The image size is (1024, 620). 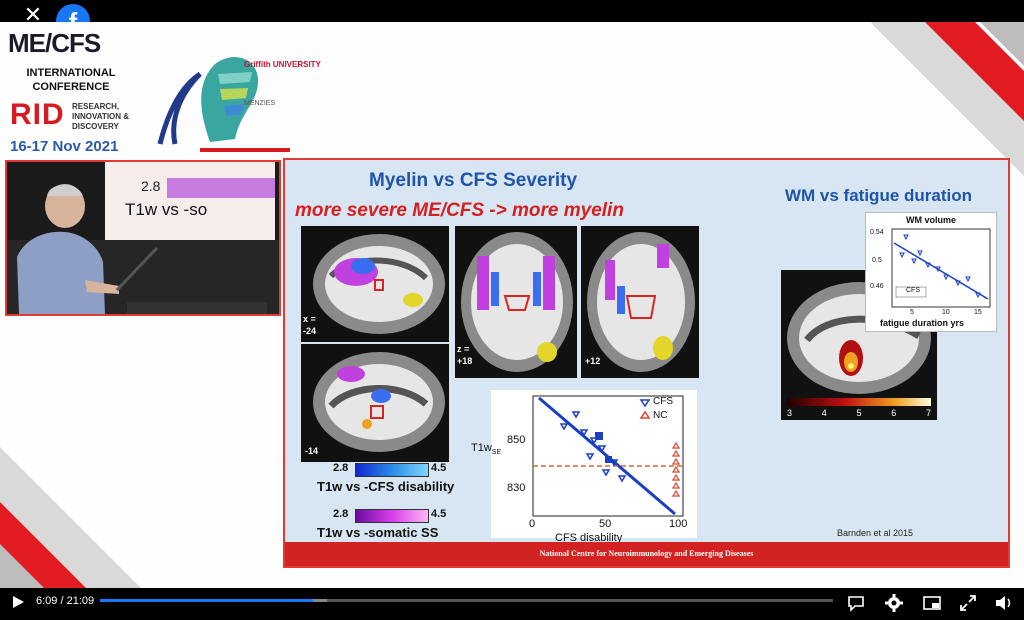 What do you see at coordinates (473, 180) in the screenshot?
I see `slide-title: Myelin vs CFS Severity` at bounding box center [473, 180].